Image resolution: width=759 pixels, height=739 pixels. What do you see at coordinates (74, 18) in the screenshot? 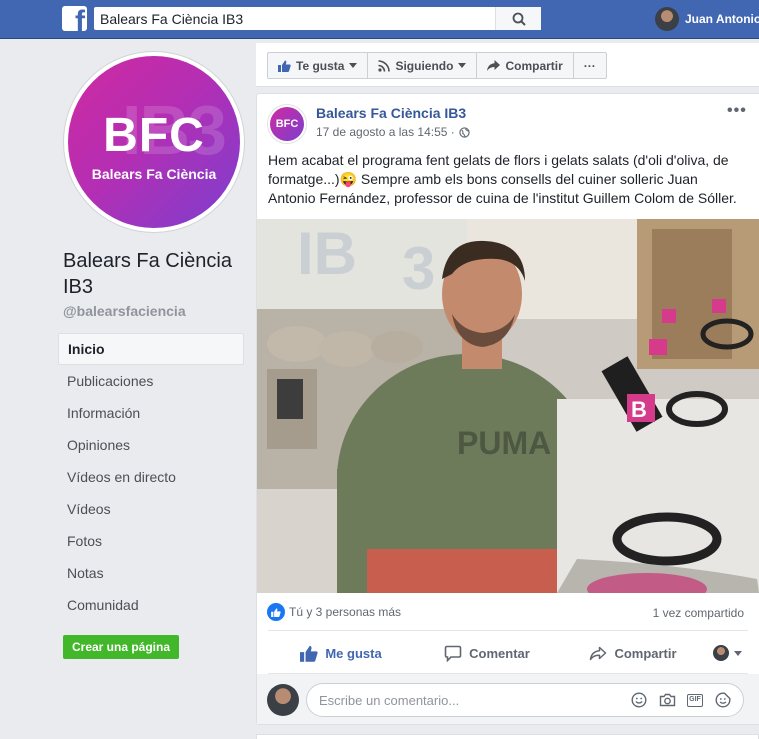
I see `facebook-logo-icon: f` at bounding box center [74, 18].